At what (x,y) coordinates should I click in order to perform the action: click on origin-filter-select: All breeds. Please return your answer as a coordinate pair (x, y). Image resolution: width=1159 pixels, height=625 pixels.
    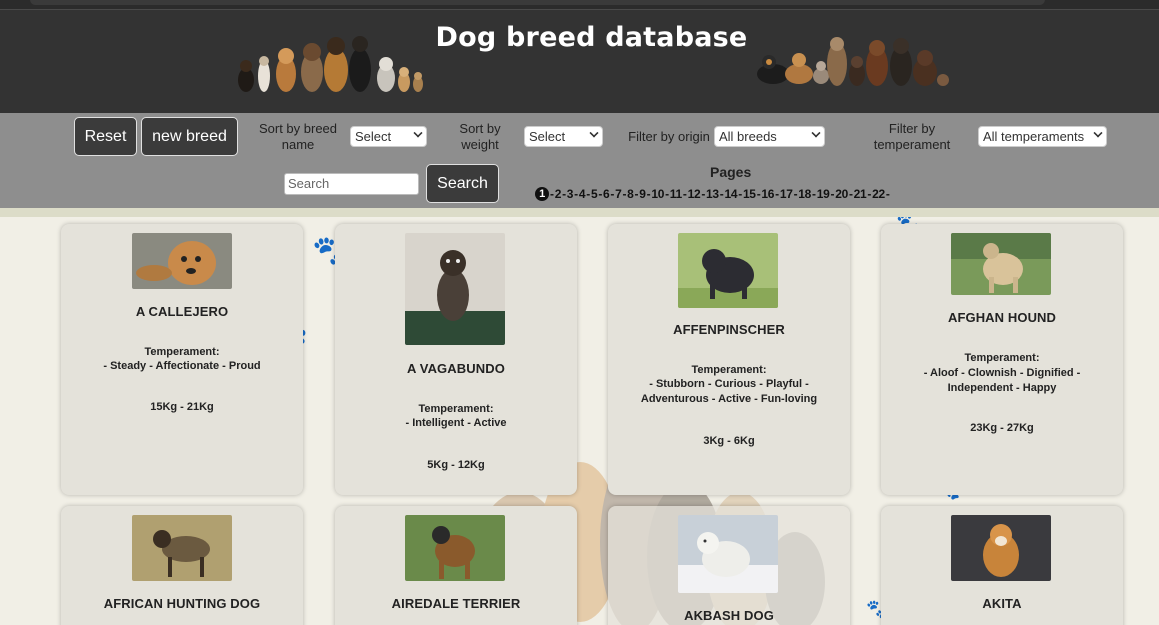
    Looking at the image, I should click on (769, 136).